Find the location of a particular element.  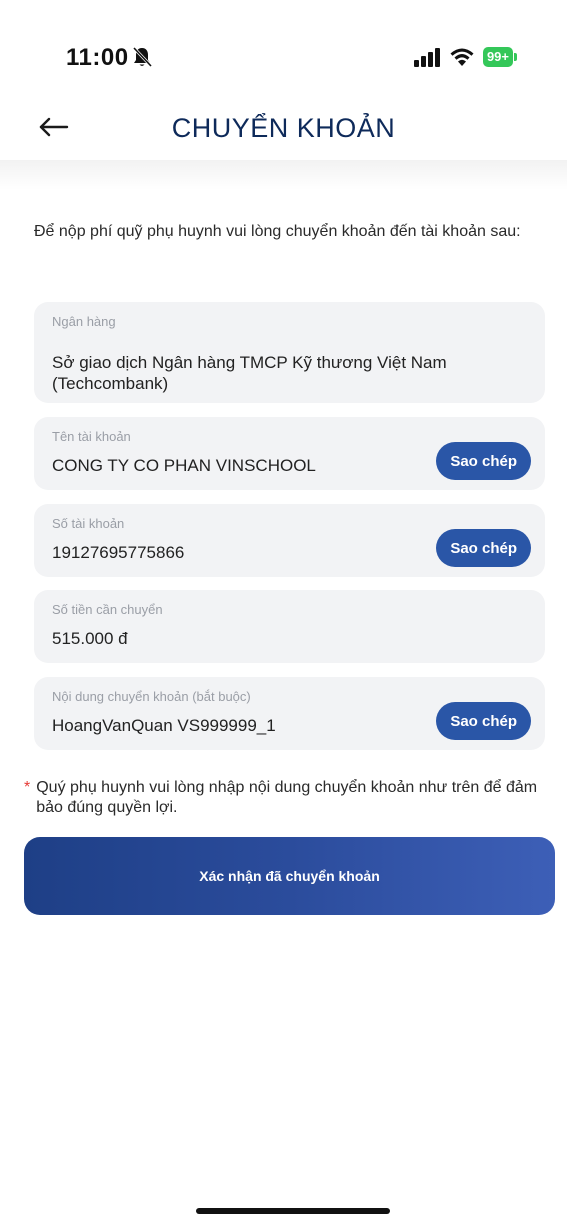

status-icons: 99+ is located at coordinates (465, 57).